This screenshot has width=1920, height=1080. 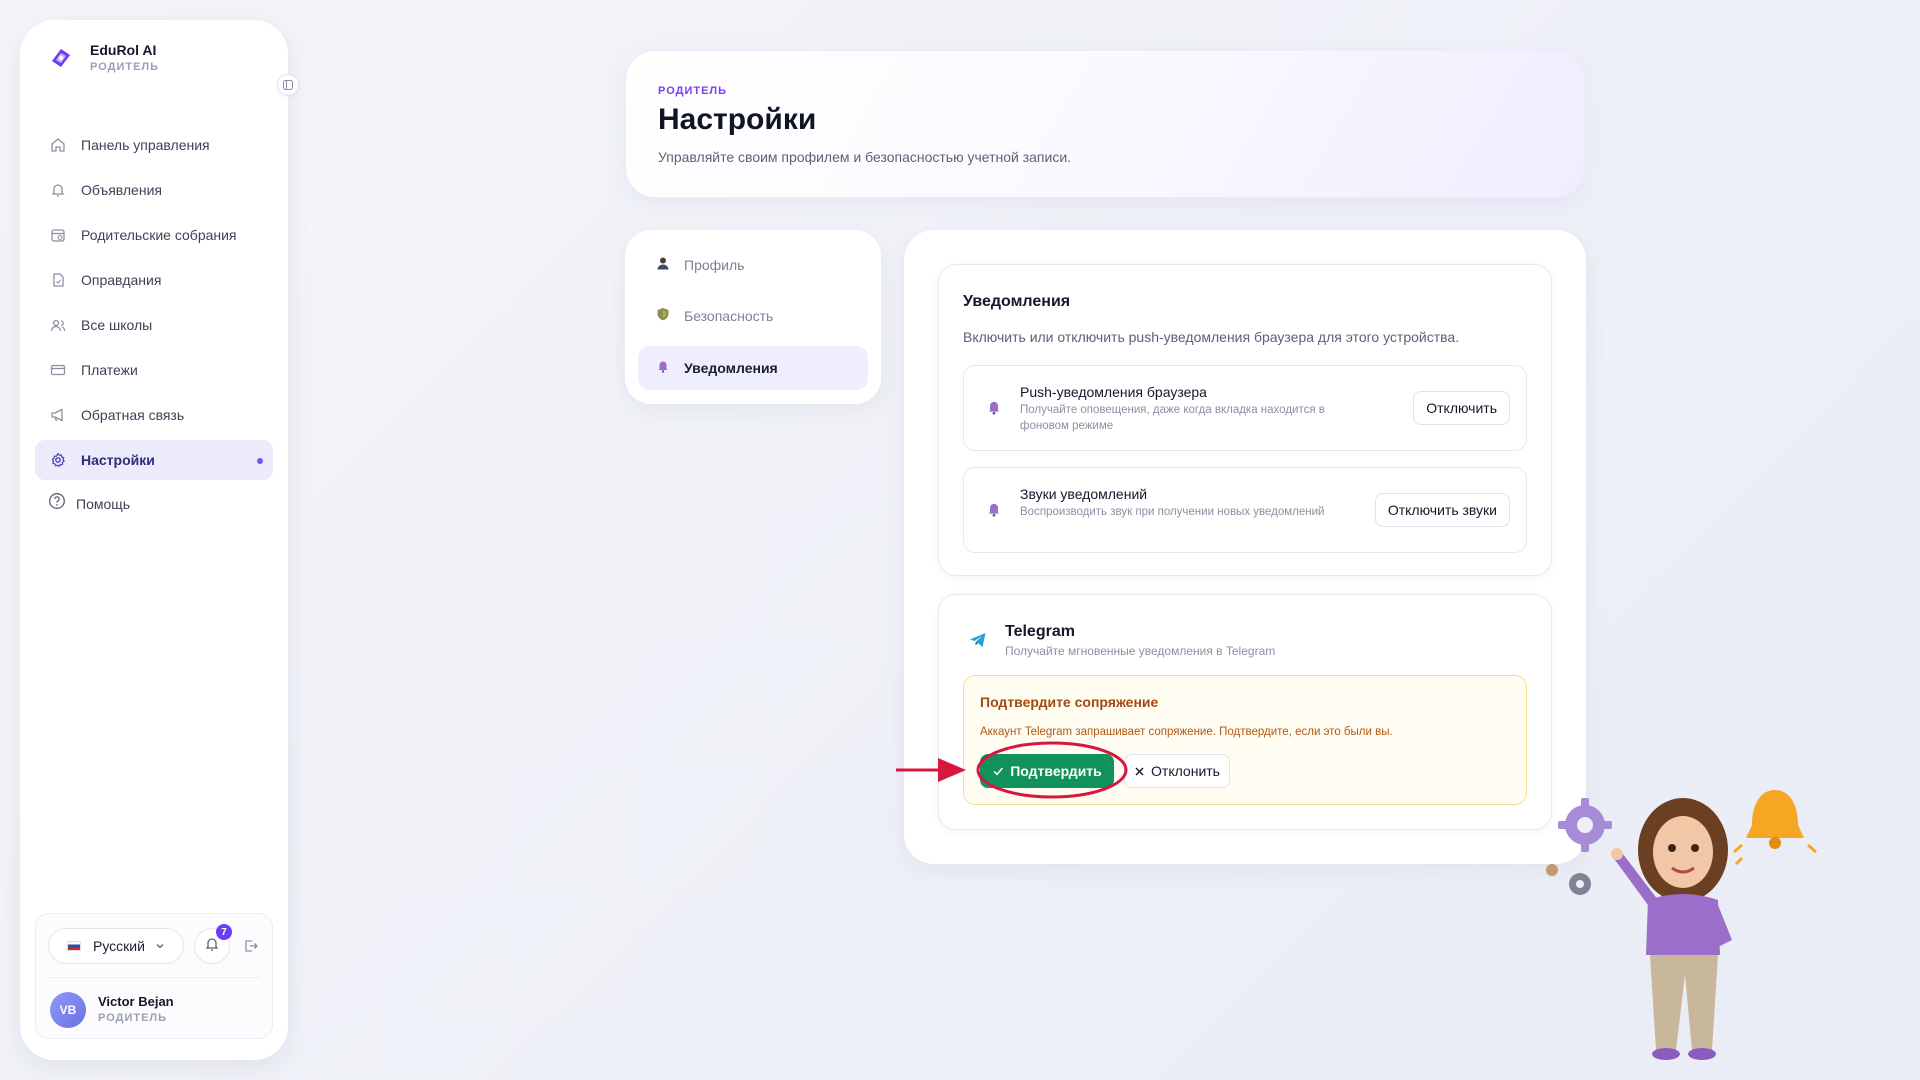 What do you see at coordinates (74, 946) in the screenshot?
I see `russia-flag-icon` at bounding box center [74, 946].